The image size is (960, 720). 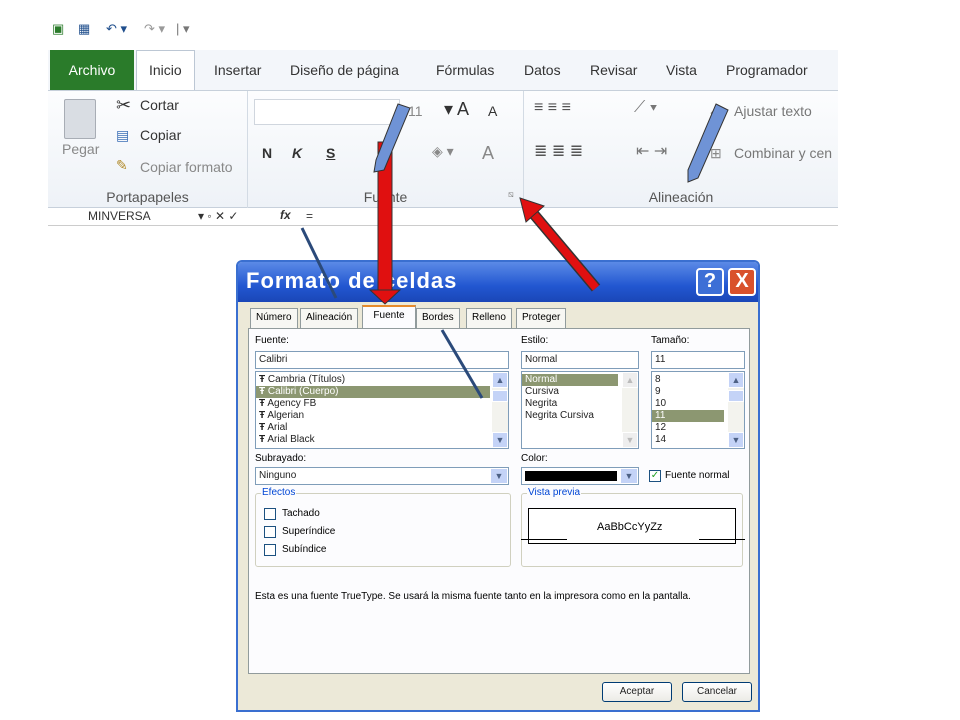 I want to click on color-select: ▼, so click(x=580, y=476).